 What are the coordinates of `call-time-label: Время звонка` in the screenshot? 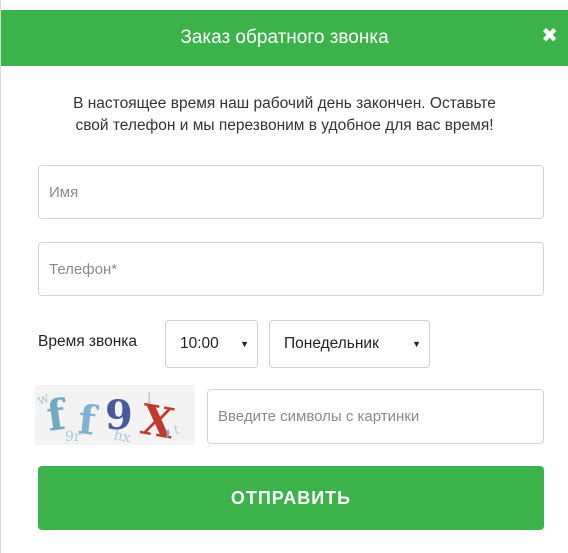 It's located at (88, 341).